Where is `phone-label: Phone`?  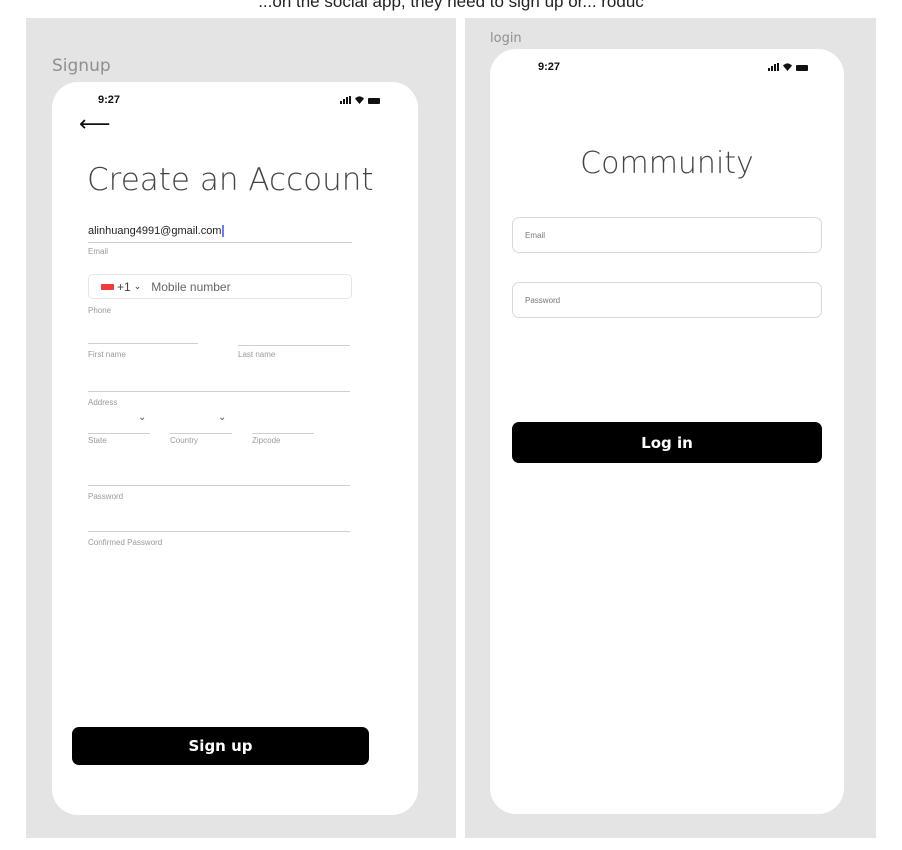
phone-label: Phone is located at coordinates (100, 310).